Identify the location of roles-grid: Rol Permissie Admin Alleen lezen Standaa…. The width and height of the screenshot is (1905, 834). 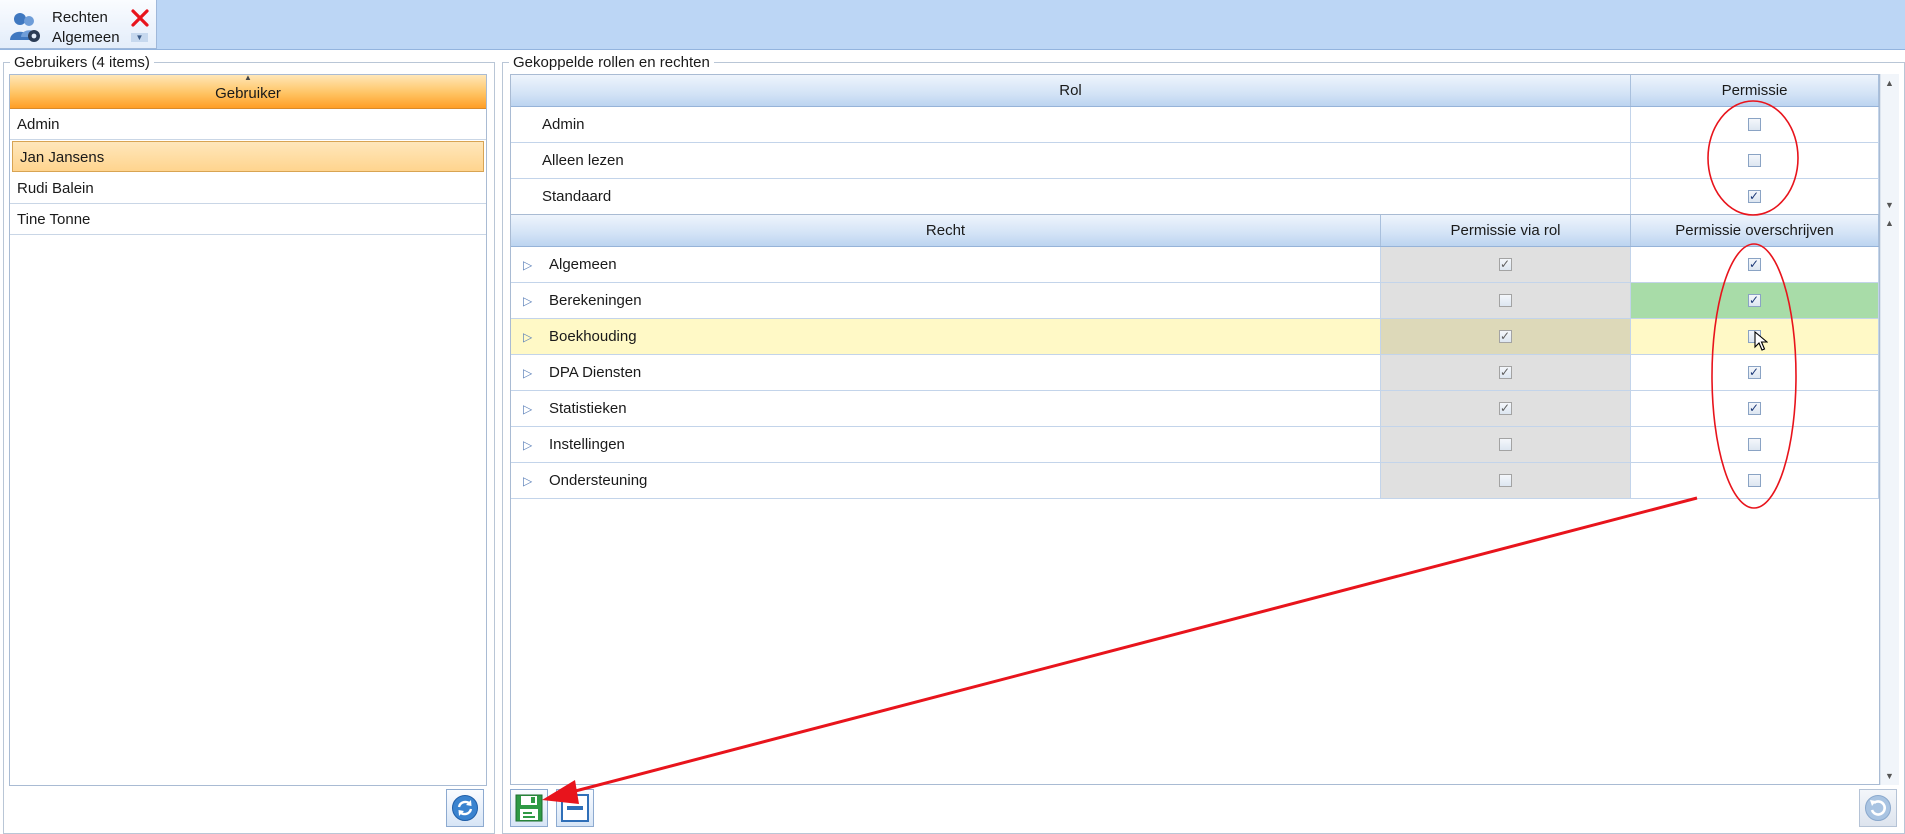
(1195, 144).